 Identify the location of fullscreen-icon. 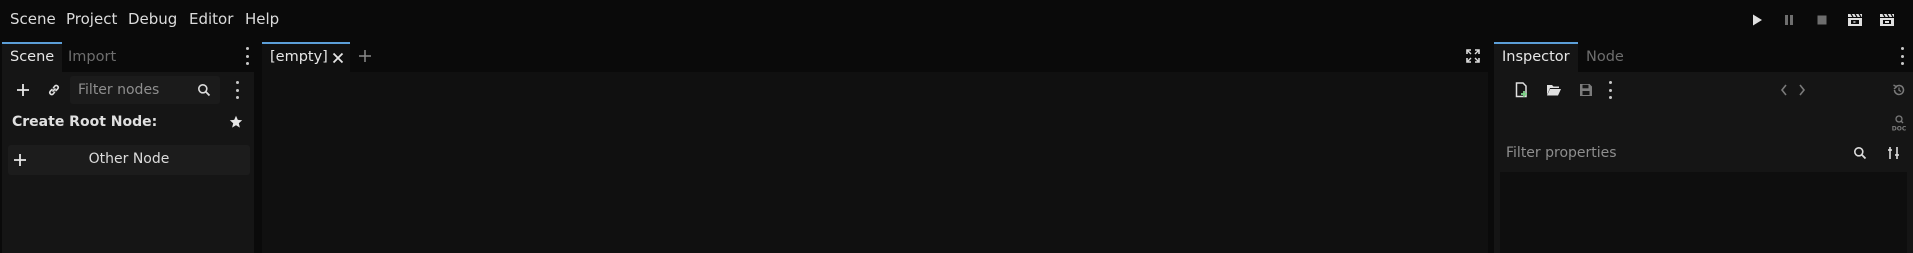
(1473, 56).